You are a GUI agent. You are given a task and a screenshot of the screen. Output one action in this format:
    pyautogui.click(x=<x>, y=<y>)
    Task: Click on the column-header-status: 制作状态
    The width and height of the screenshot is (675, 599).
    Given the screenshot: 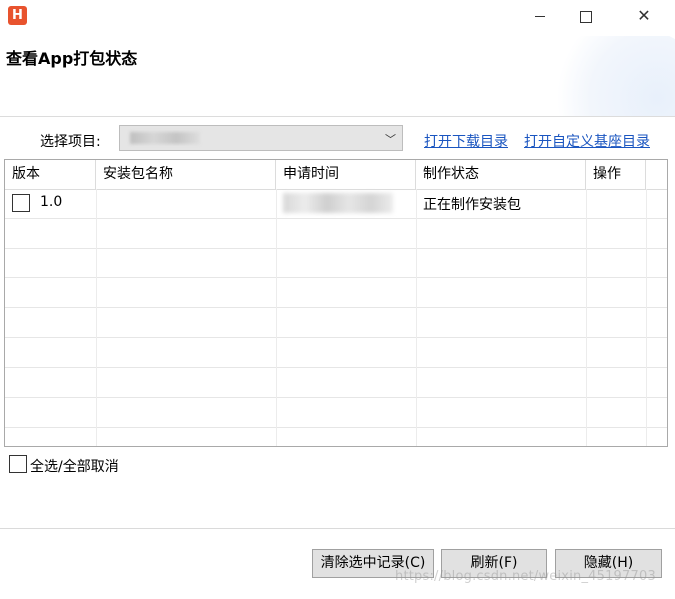 What is the action you would take?
    pyautogui.click(x=501, y=174)
    